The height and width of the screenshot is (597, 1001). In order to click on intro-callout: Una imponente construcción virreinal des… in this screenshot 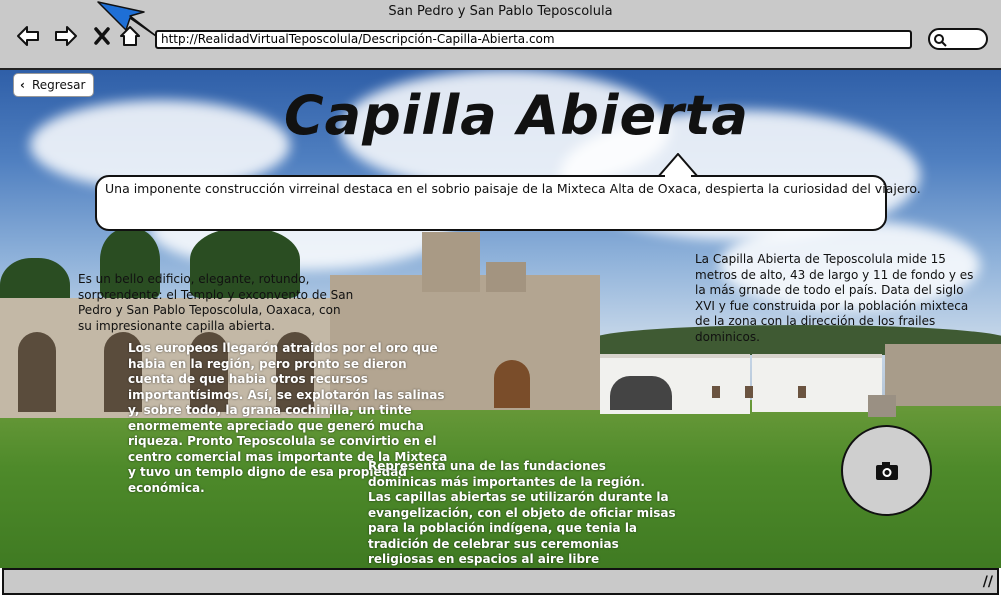, I will do `click(508, 203)`.